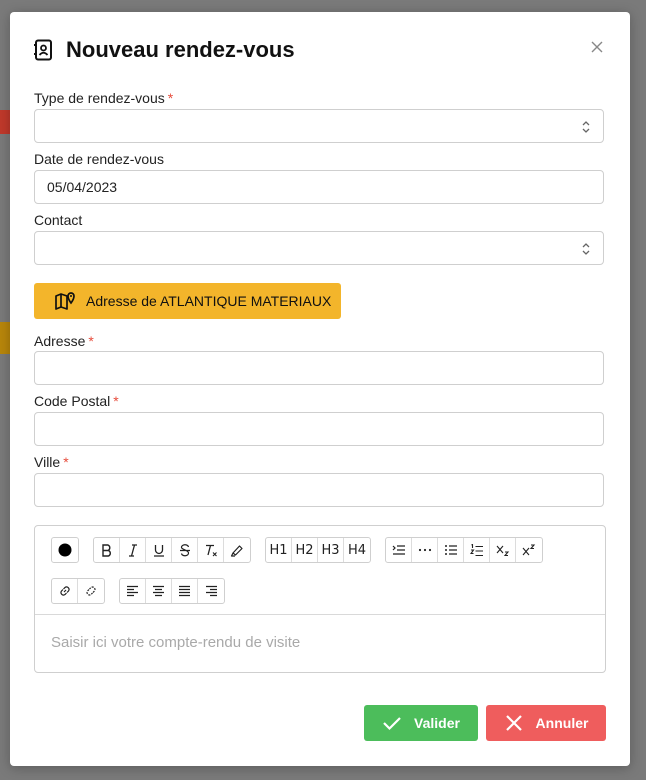  Describe the element at coordinates (319, 187) in the screenshot. I see `date-input: 05/04/2023` at that location.